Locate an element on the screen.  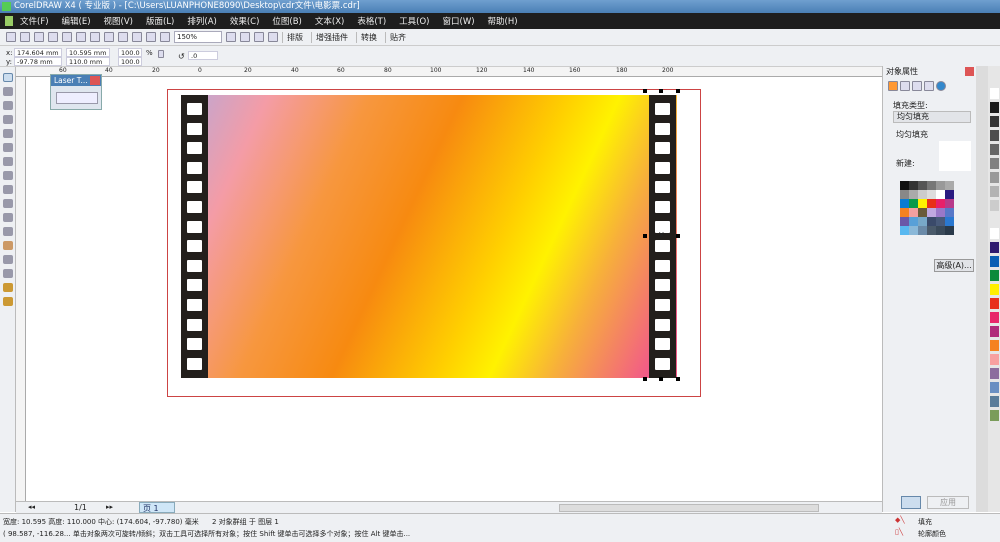
menu-effects: 效果(C) is located at coordinates (245, 21).